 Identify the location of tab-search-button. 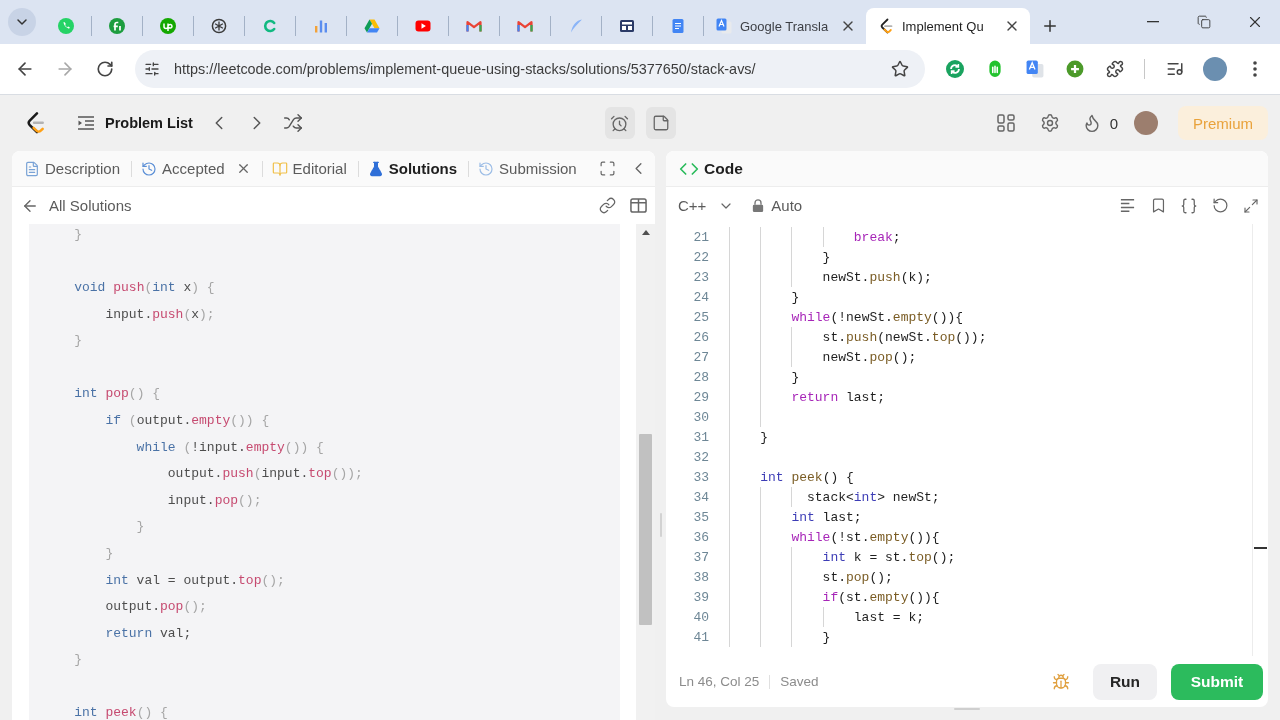
(22, 22).